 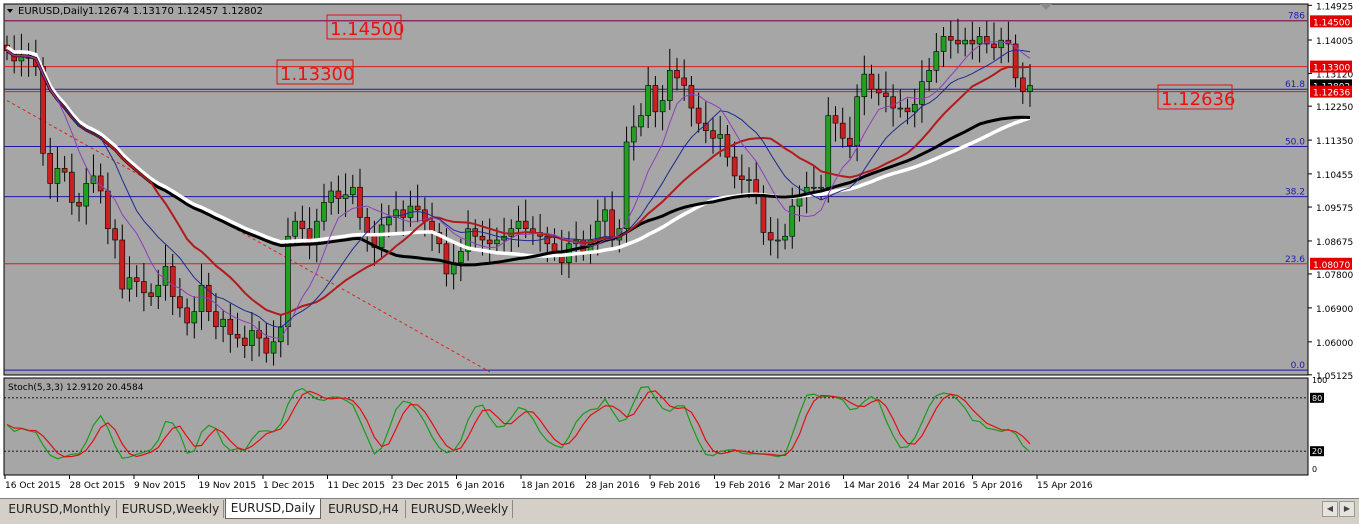 I want to click on x-tick-label: 18 Jan 2016, so click(x=548, y=486).